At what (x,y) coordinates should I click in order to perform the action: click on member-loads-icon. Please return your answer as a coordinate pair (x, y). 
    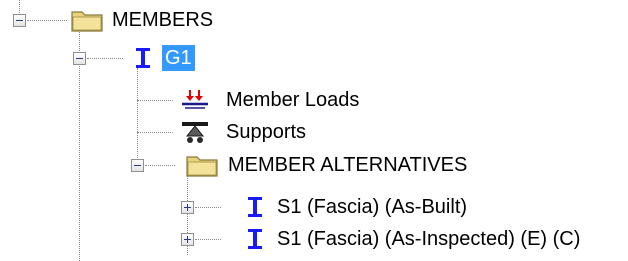
    Looking at the image, I should click on (195, 99).